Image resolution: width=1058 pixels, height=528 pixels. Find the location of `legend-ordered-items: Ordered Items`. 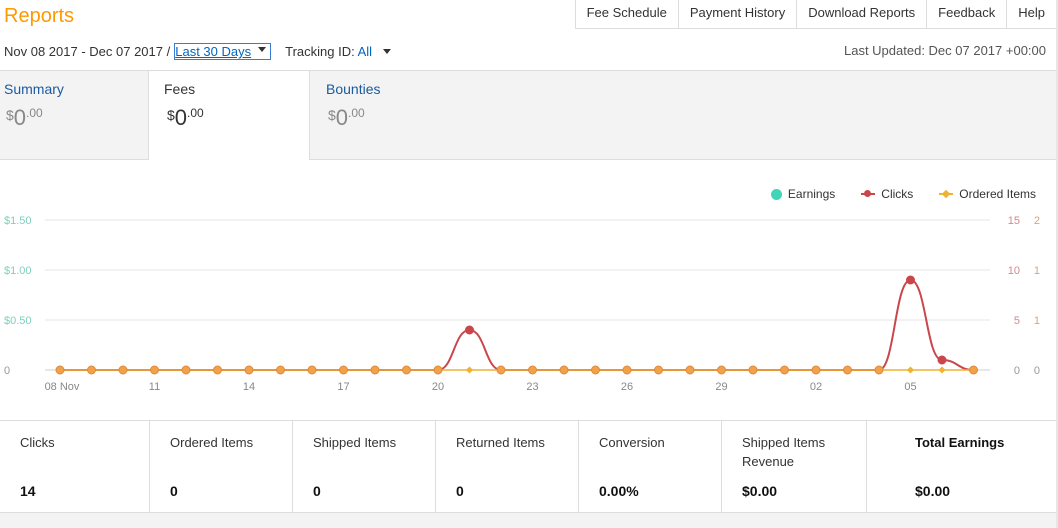

legend-ordered-items: Ordered Items is located at coordinates (987, 194).